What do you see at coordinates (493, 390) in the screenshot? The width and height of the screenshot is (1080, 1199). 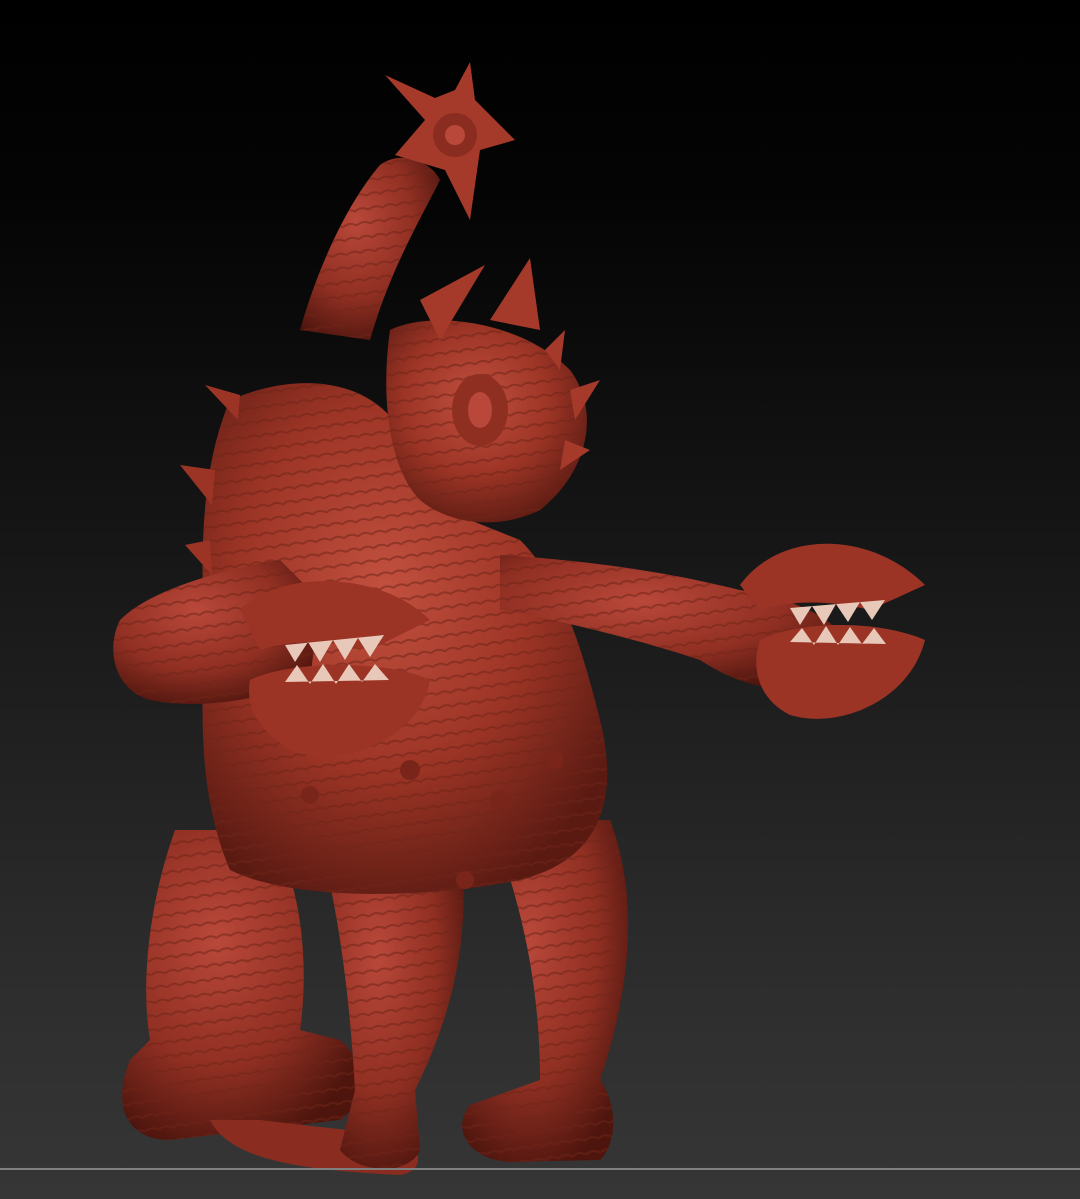 I see `head` at bounding box center [493, 390].